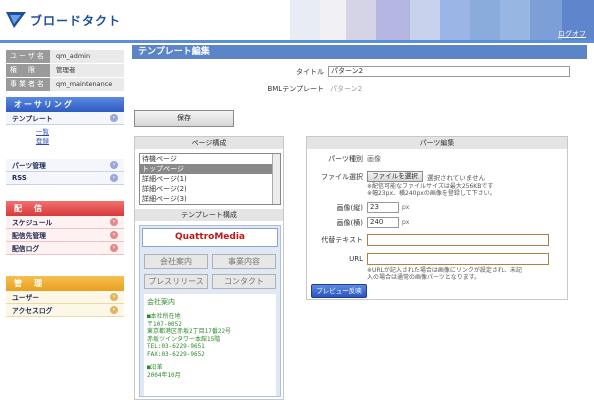 The height and width of the screenshot is (400, 594). I want to click on header-divider, so click(297, 41).